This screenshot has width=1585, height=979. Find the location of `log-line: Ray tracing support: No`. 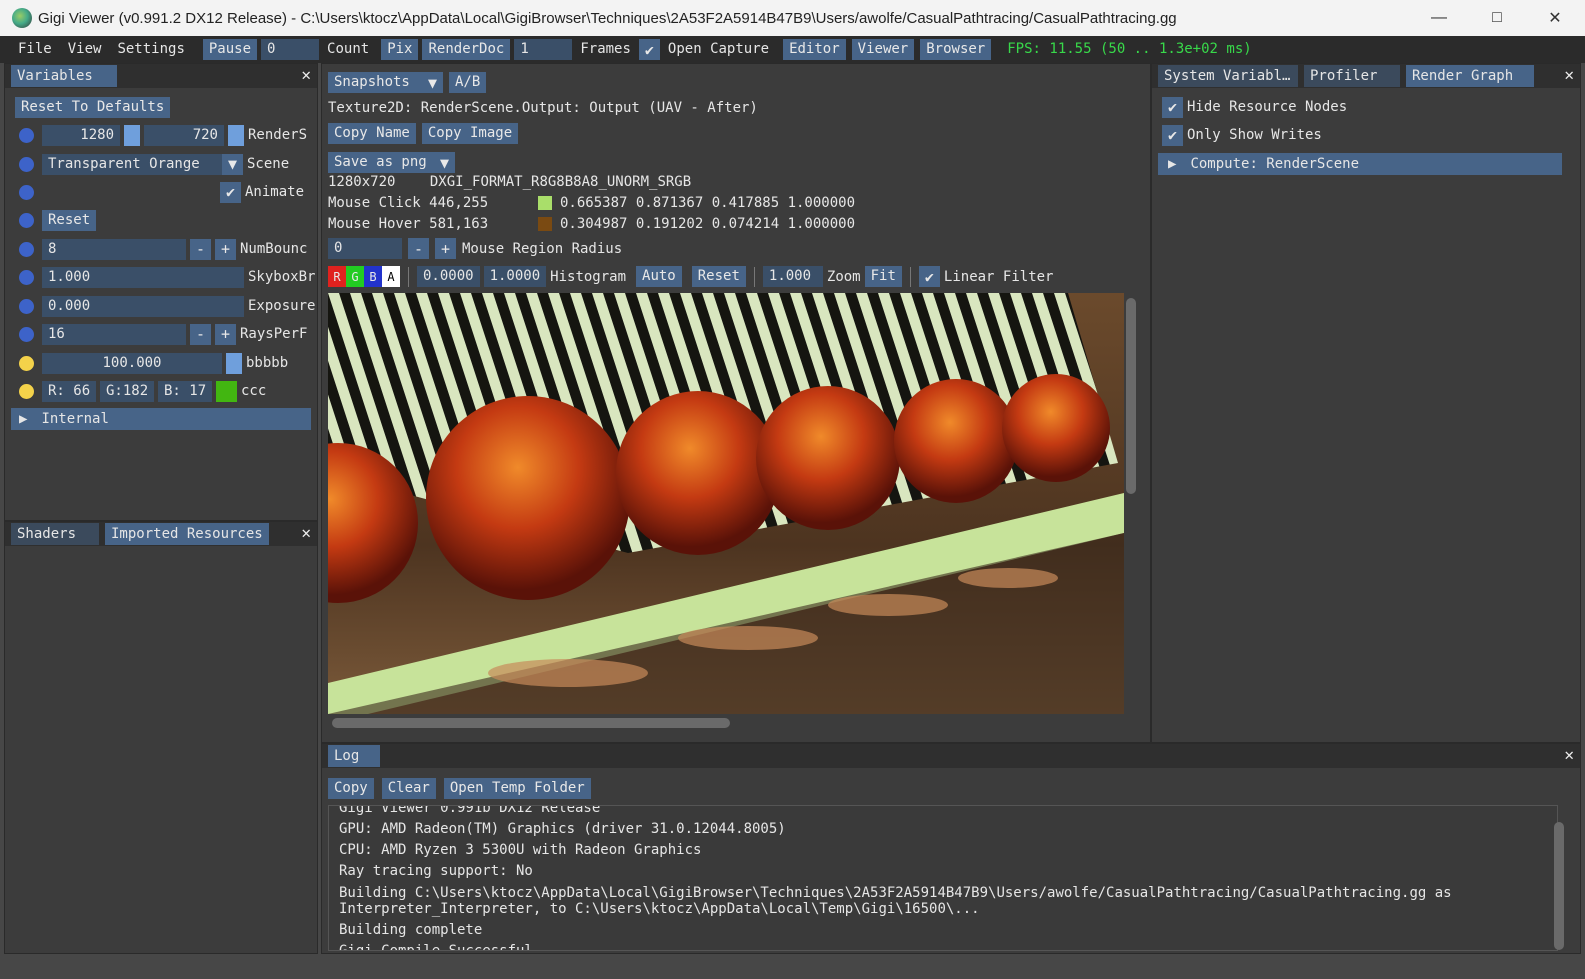

log-line: Ray tracing support: No is located at coordinates (436, 871).